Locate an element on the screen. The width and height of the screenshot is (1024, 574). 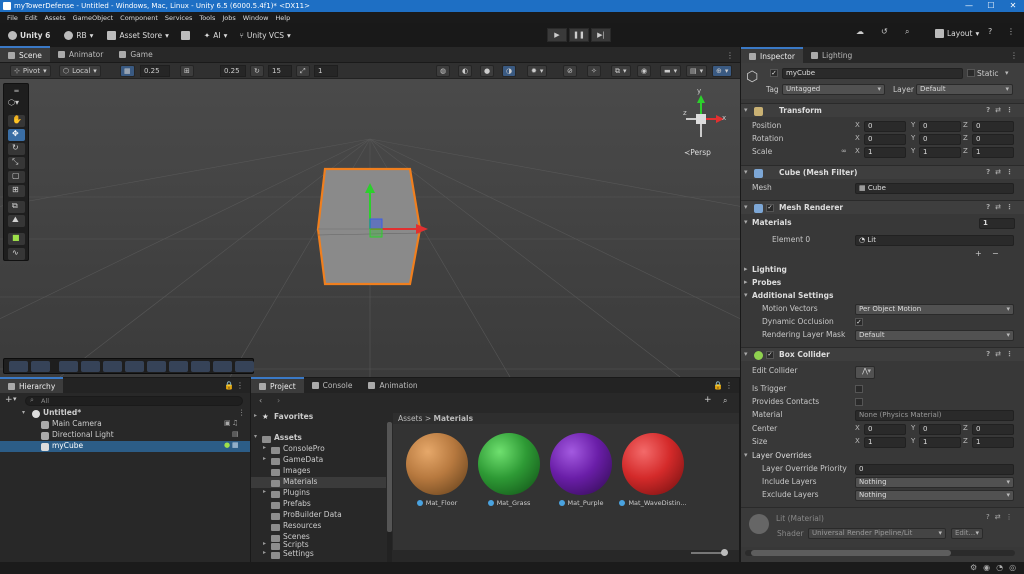
position-y: 0 is located at coordinates (940, 126).